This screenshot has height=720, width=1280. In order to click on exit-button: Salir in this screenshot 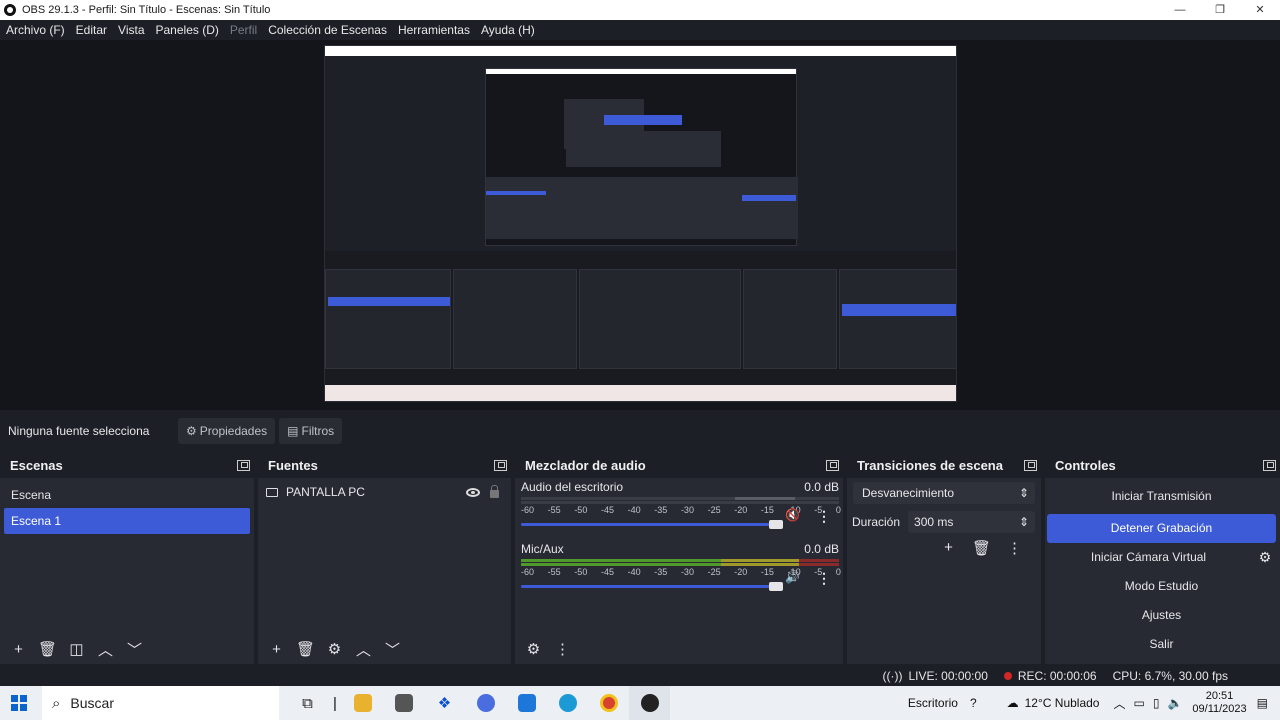, I will do `click(1161, 644)`.